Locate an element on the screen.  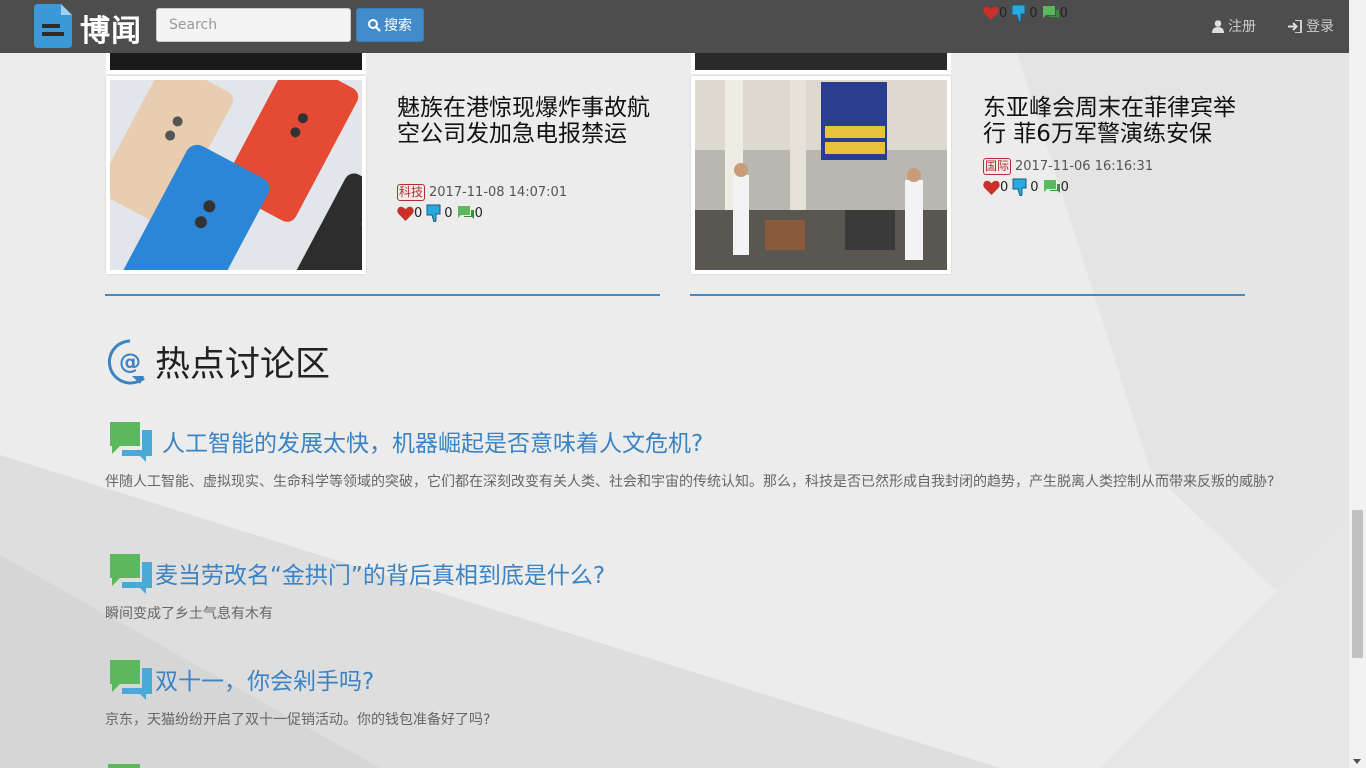
category-tag: 国际 is located at coordinates (997, 166).